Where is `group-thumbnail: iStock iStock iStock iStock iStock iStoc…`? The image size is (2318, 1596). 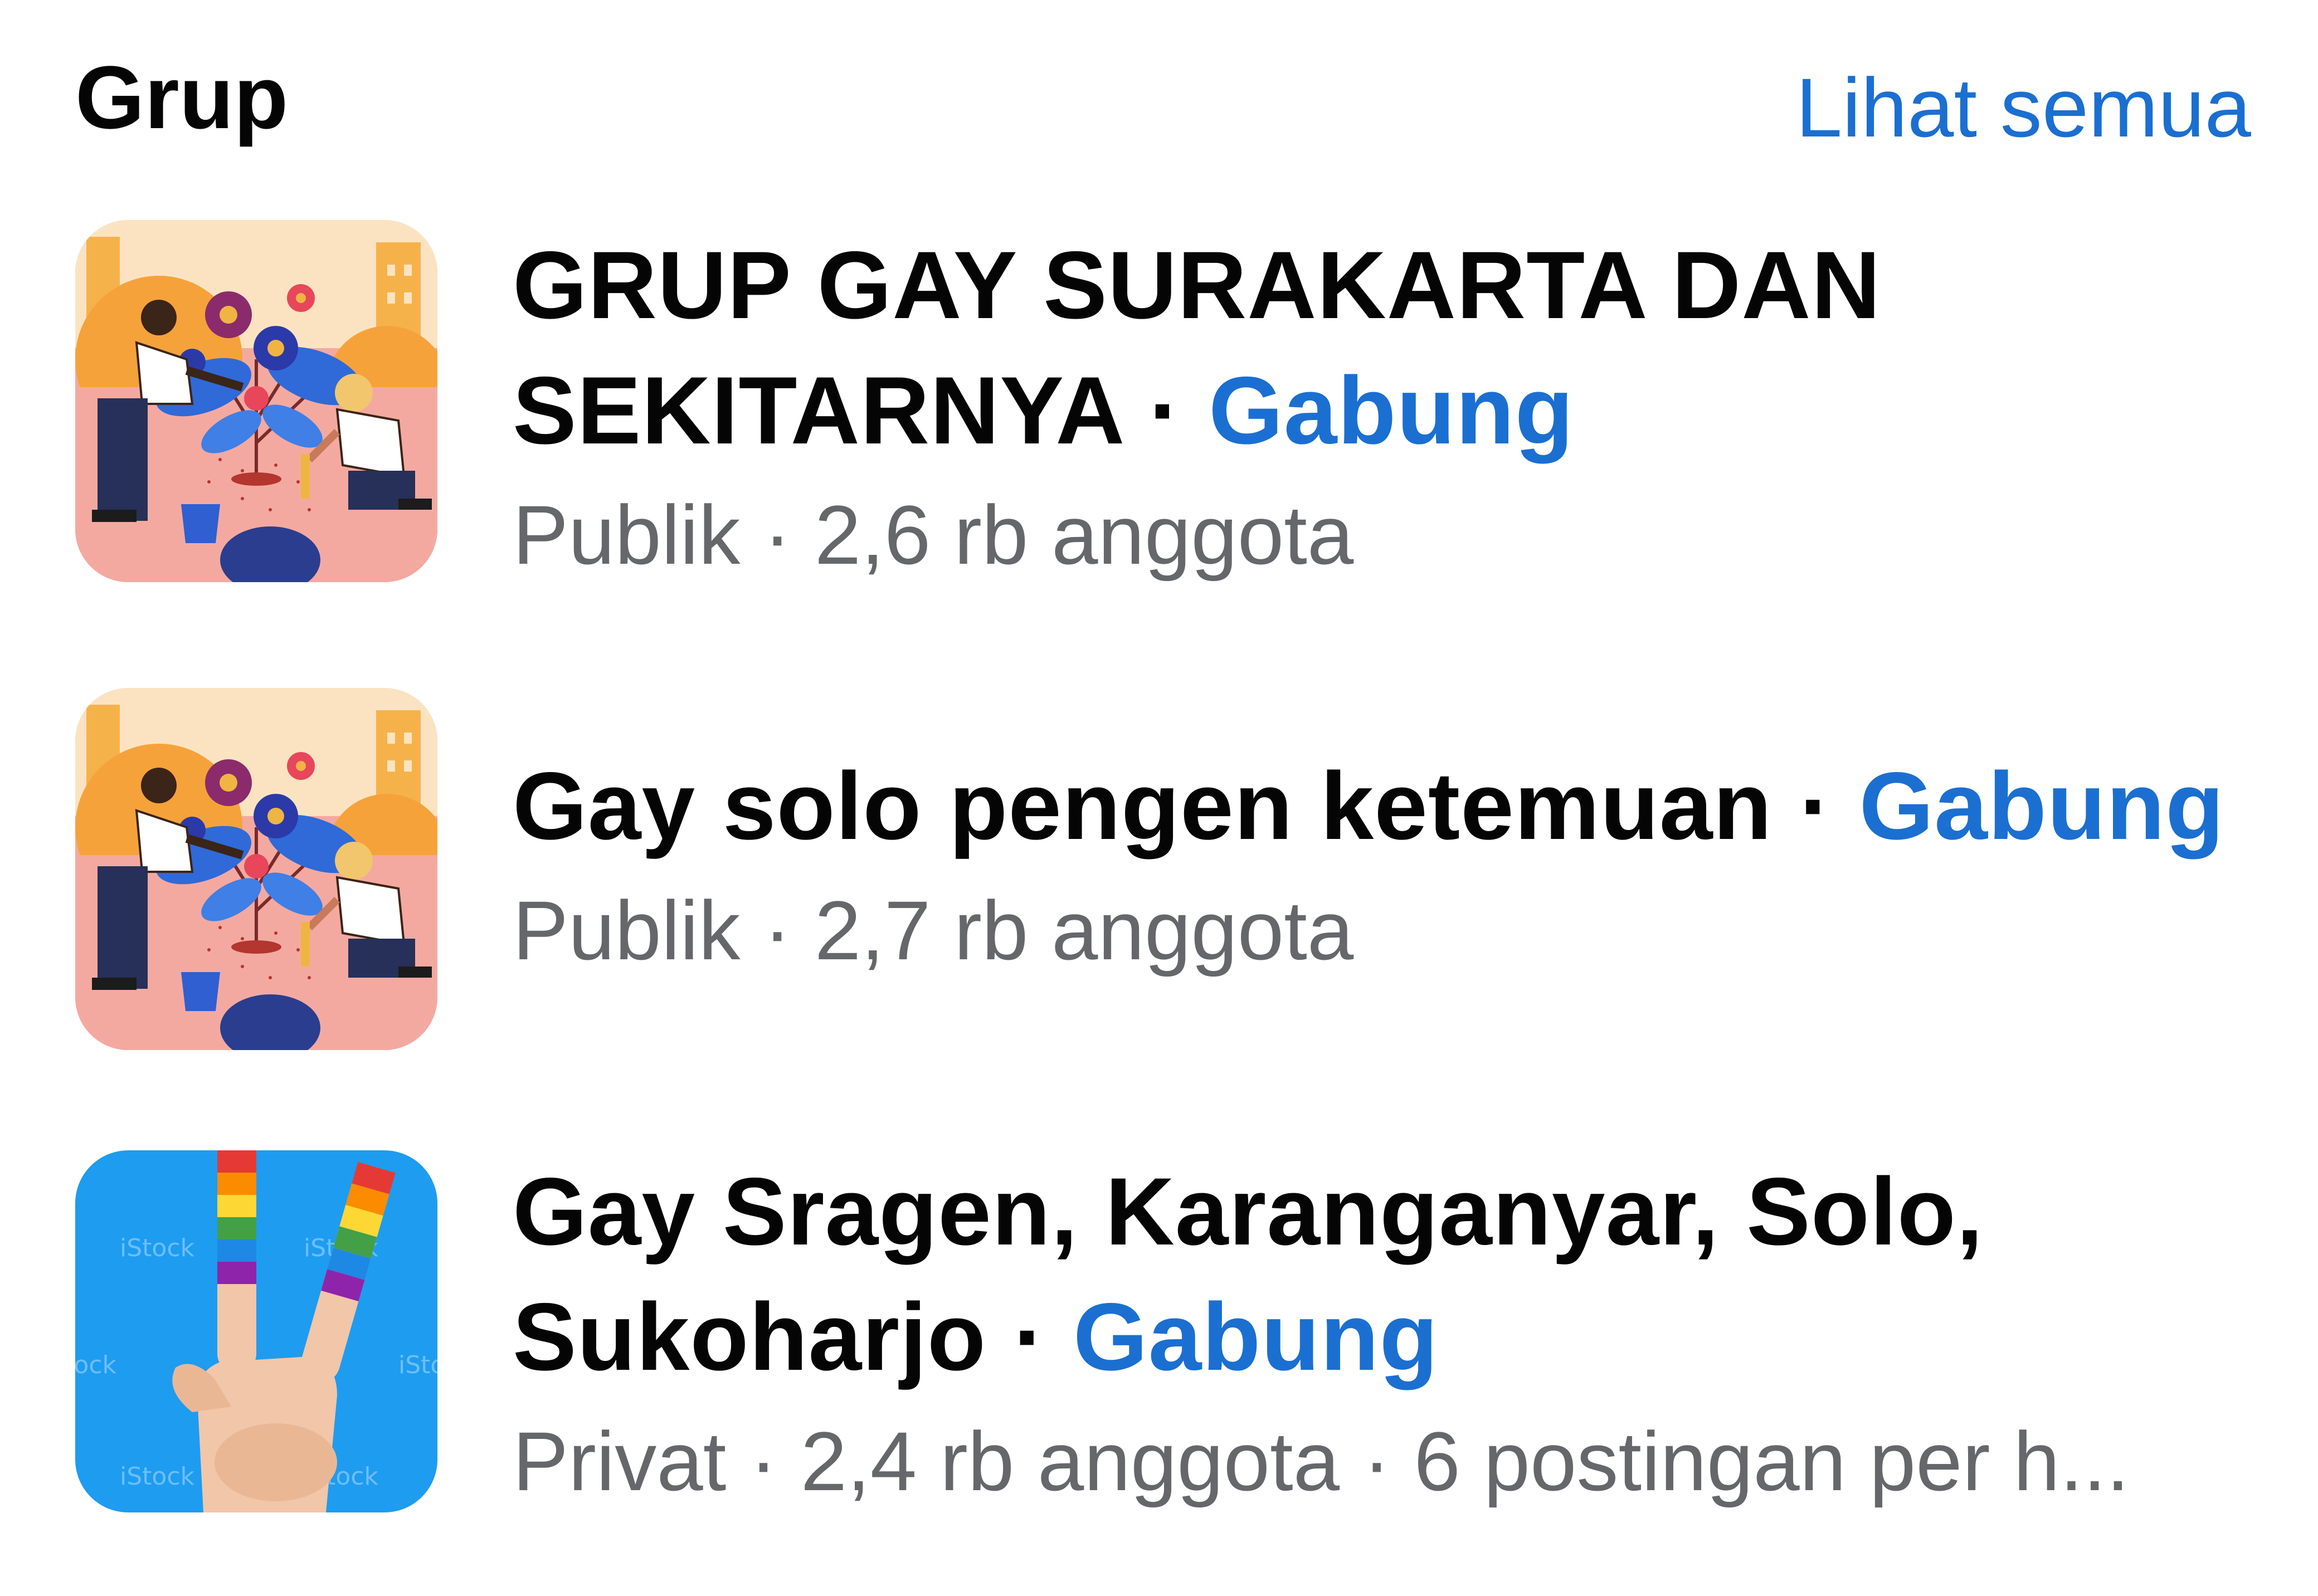
group-thumbnail: iStock iStock iStock iStock iStock iStoc… is located at coordinates (256, 1331).